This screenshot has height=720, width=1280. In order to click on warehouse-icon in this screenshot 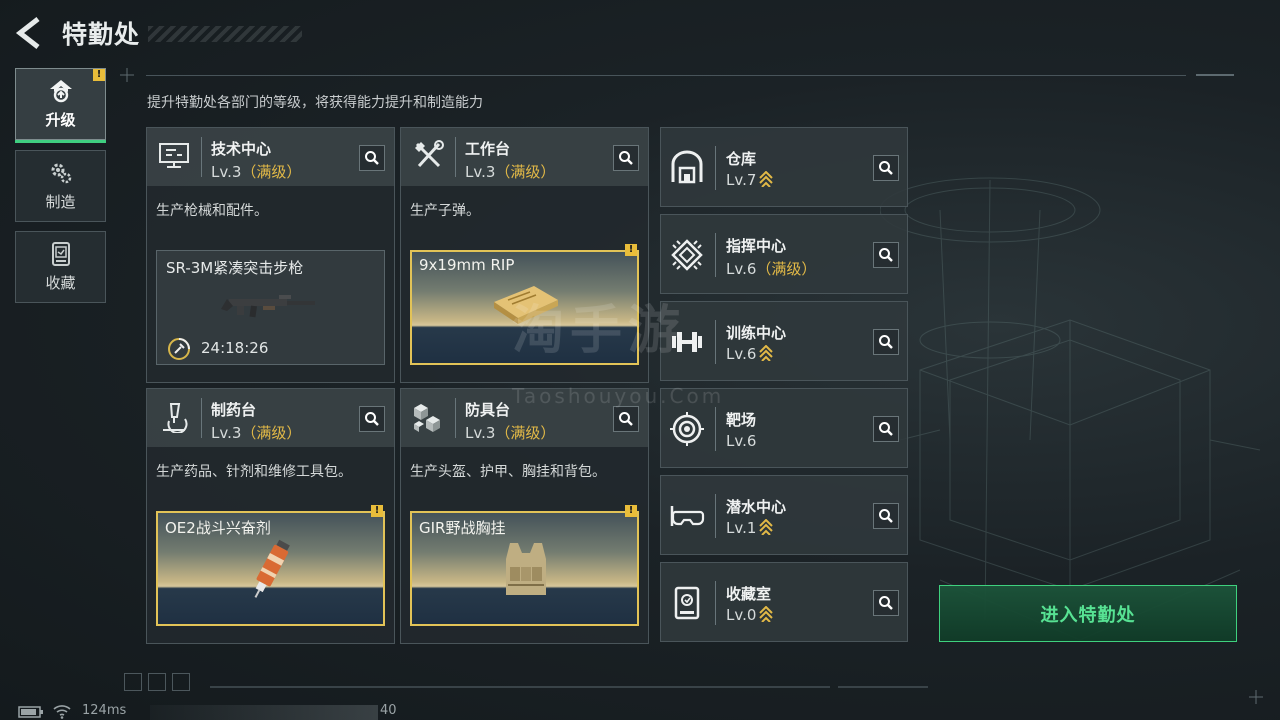, I will do `click(687, 167)`.